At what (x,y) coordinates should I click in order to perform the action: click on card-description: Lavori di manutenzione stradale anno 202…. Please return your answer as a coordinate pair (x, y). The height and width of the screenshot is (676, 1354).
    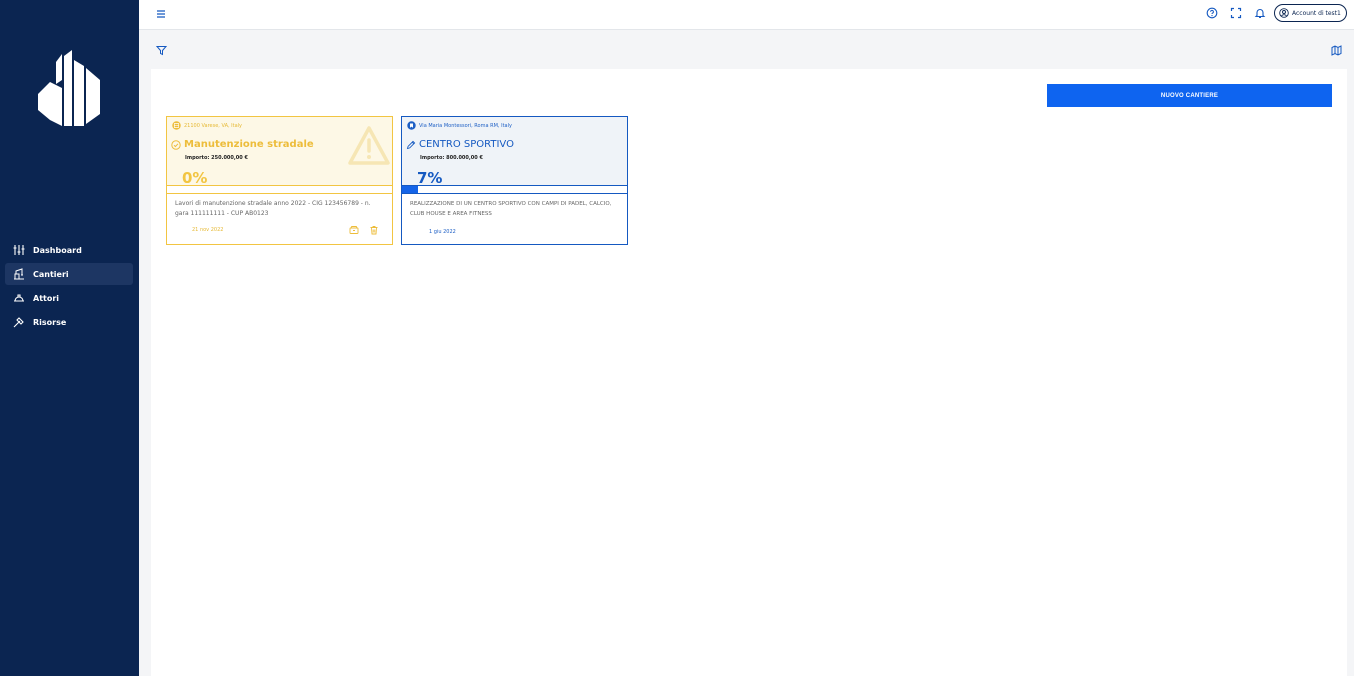
    Looking at the image, I should click on (273, 208).